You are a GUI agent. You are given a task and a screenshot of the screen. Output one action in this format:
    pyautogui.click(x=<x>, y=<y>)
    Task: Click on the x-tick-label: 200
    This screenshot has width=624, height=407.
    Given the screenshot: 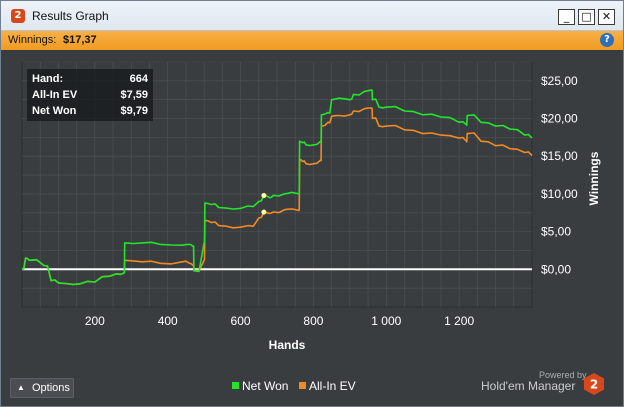 What is the action you would take?
    pyautogui.click(x=95, y=321)
    